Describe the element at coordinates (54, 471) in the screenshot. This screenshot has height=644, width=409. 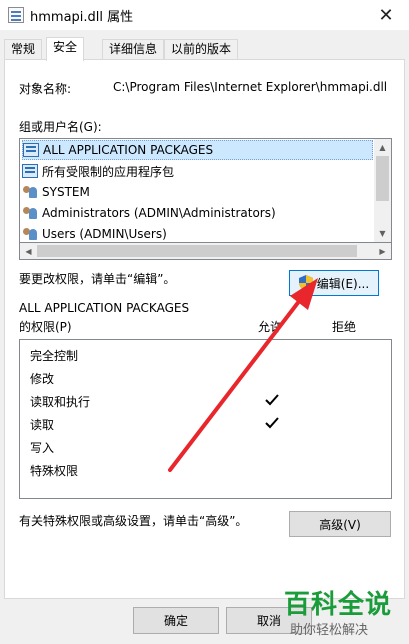
I see `permission-row: 特殊权限` at that location.